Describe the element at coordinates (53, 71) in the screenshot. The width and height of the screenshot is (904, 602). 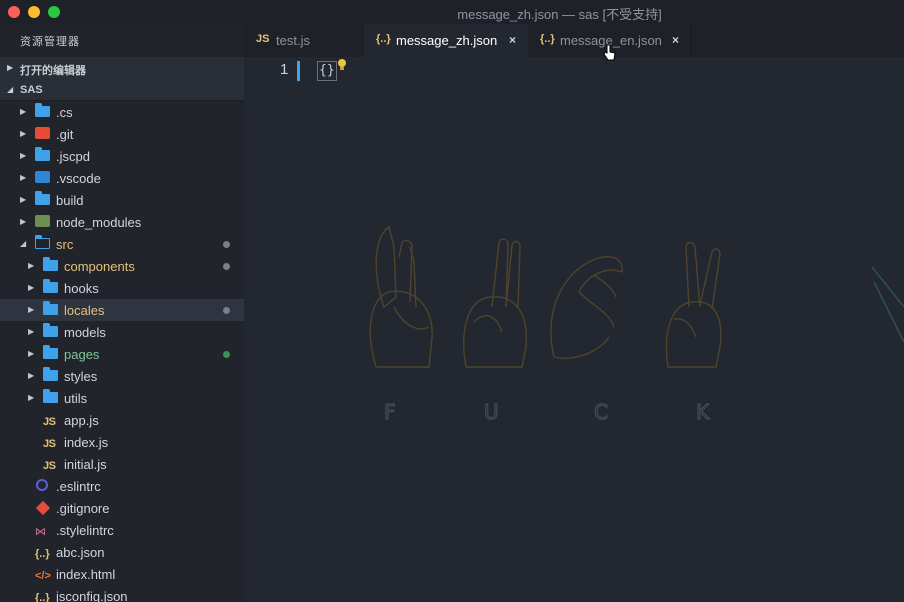
I see `open-editors-label: 打开的编辑器` at that location.